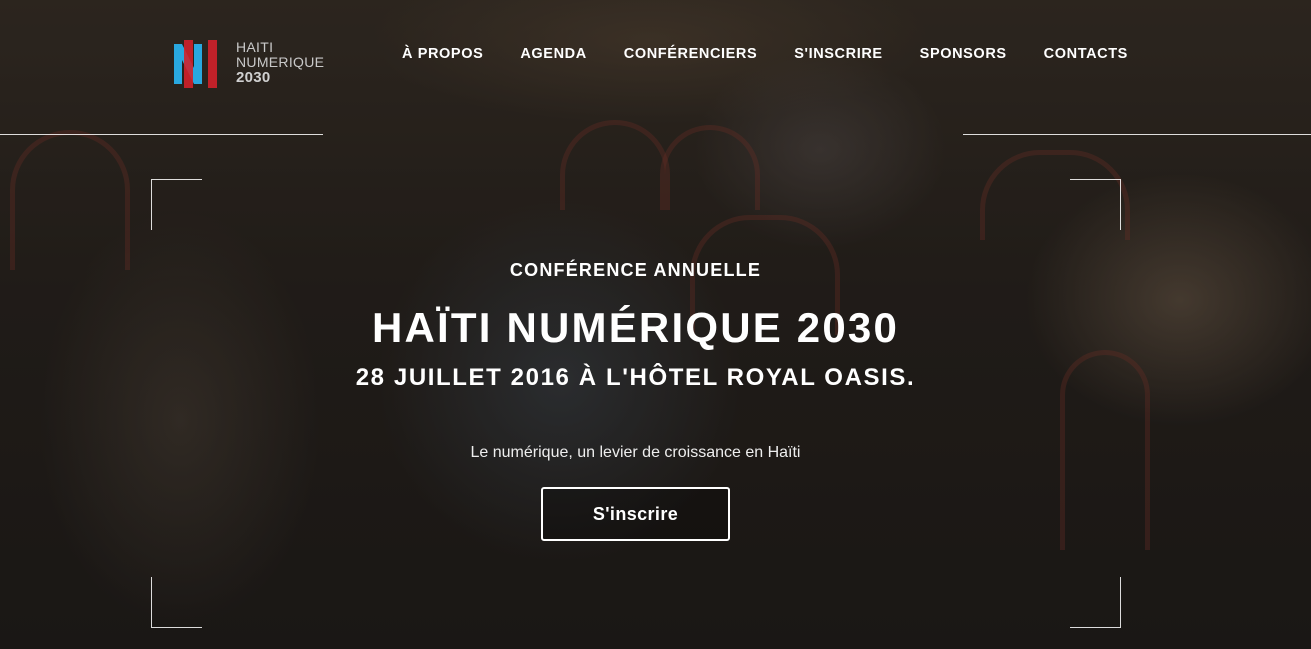 The height and width of the screenshot is (649, 1311). Describe the element at coordinates (255, 47) in the screenshot. I see `logo-line-1: HAITI` at that location.